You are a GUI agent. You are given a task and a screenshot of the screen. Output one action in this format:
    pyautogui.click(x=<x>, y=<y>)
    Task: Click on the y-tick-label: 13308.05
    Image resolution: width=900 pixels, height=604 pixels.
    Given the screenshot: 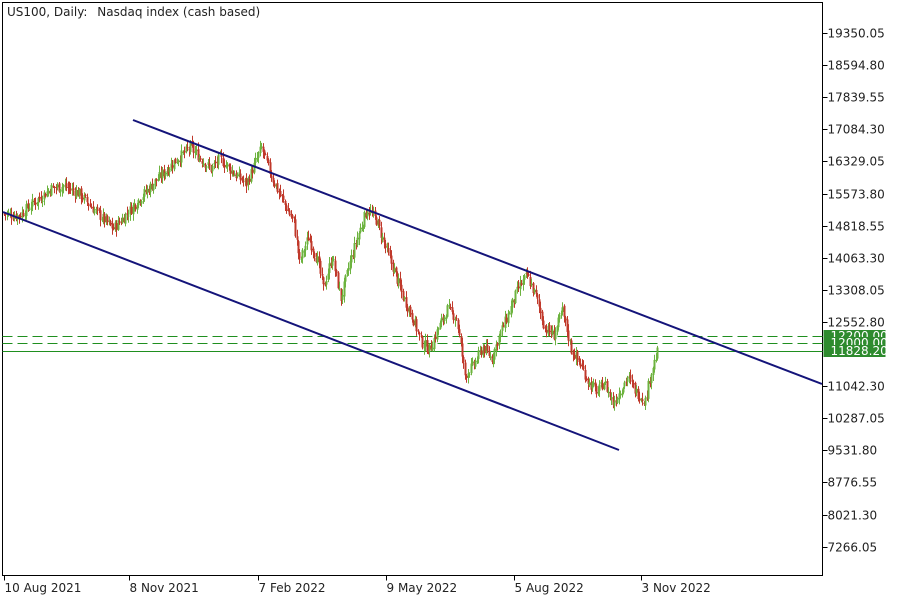 What is the action you would take?
    pyautogui.click(x=856, y=291)
    